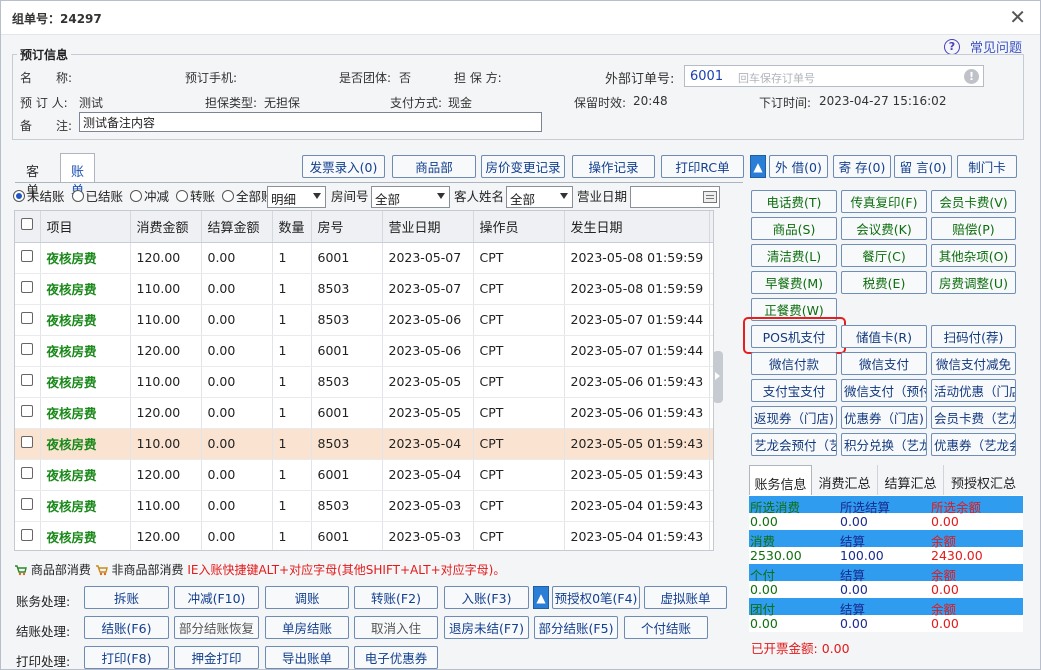 This screenshot has width=1041, height=670. Describe the element at coordinates (911, 480) in the screenshot. I see `tab-settle-summary: 结算汇总` at that location.